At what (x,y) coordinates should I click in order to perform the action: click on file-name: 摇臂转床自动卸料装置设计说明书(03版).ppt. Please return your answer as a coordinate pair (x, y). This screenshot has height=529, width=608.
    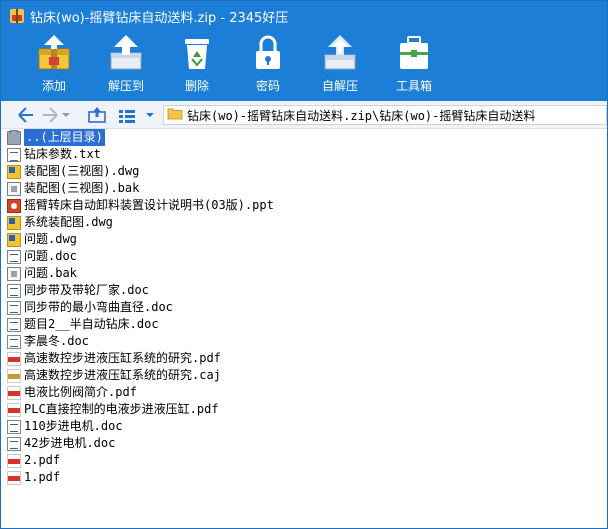
    Looking at the image, I should click on (149, 205).